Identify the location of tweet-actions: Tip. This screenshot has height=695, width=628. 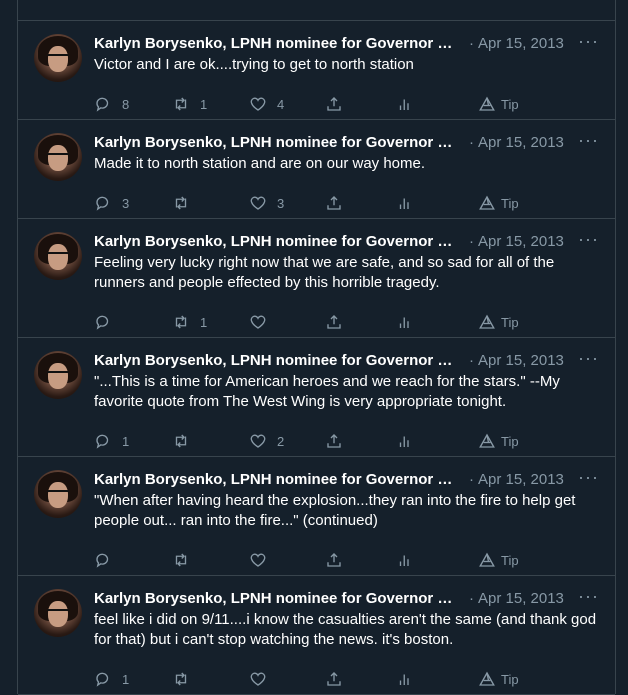
(346, 560).